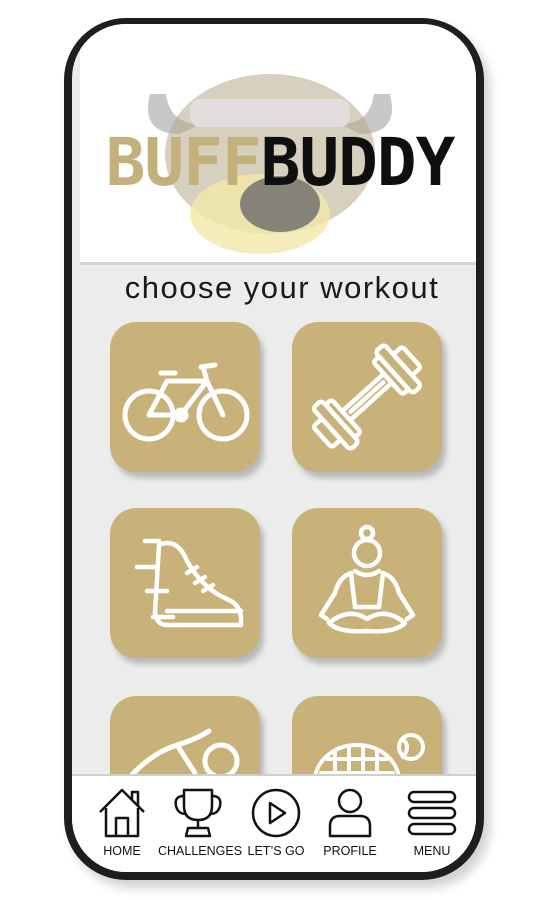  I want to click on workout-tile-yoga, so click(367, 583).